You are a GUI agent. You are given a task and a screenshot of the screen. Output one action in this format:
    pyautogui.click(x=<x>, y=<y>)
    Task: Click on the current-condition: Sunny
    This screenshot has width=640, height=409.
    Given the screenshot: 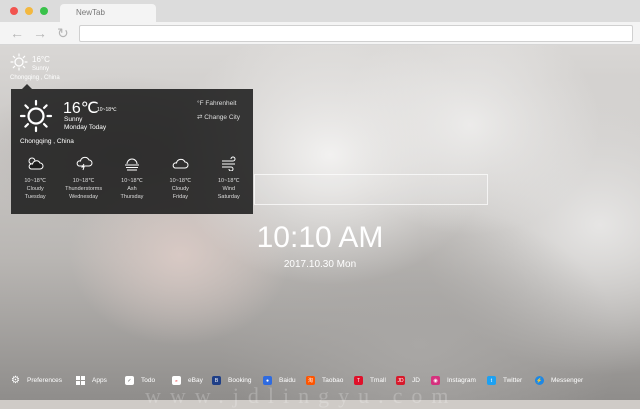 What is the action you would take?
    pyautogui.click(x=73, y=119)
    